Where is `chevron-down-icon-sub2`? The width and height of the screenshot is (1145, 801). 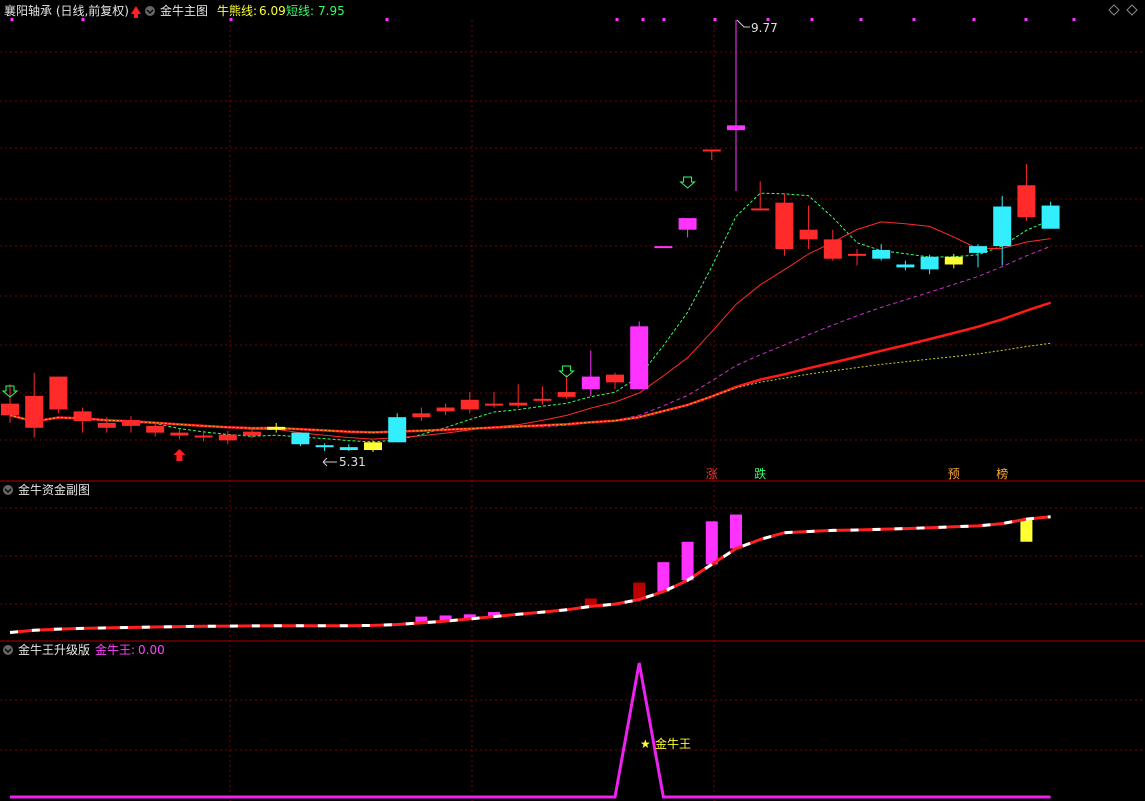
chevron-down-icon-sub2 is located at coordinates (8, 650).